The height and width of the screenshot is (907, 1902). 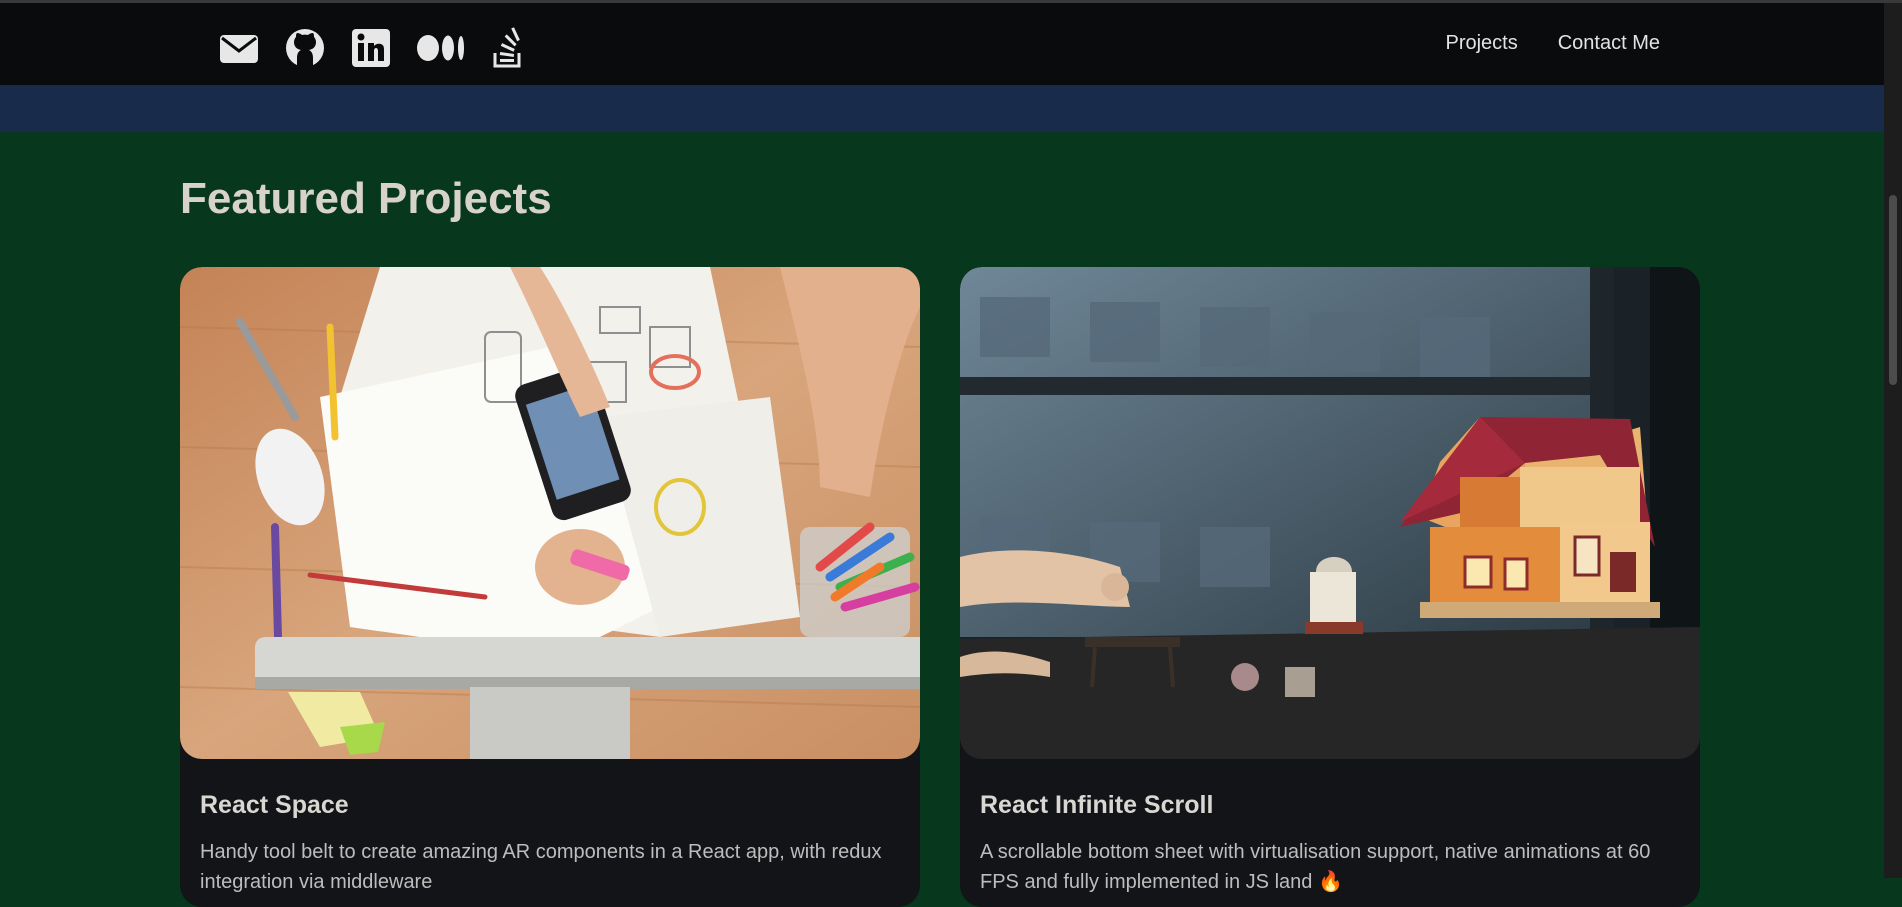 I want to click on project-title: React Infinite Scroll, so click(x=1097, y=805).